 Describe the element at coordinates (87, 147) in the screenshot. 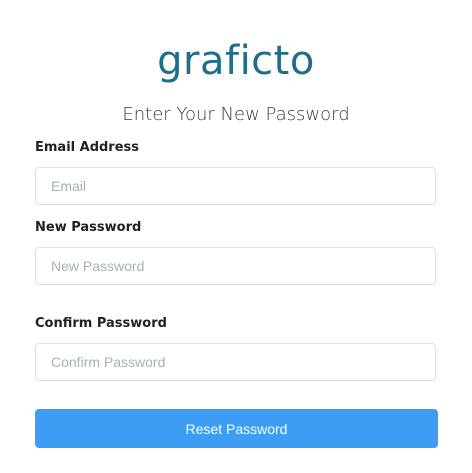

I see `email-label: Email Address` at that location.